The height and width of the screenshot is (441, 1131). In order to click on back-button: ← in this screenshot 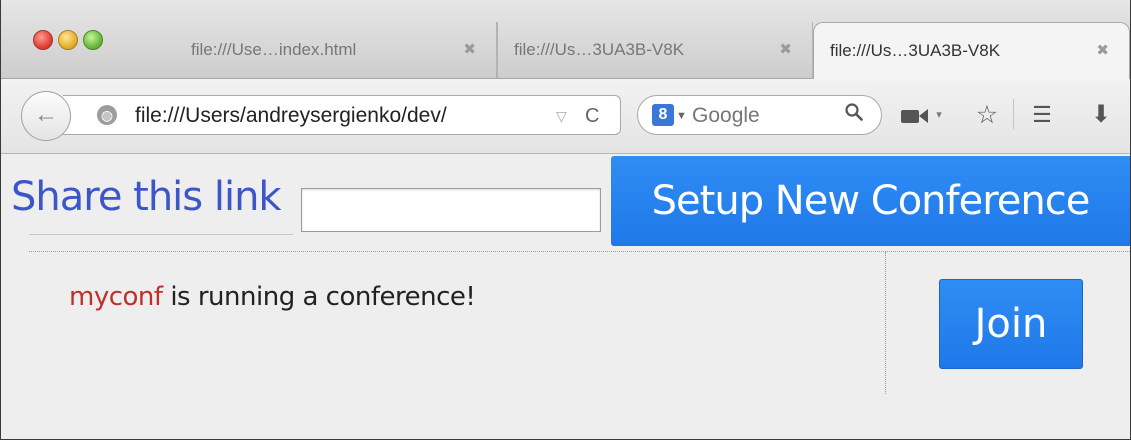, I will do `click(46, 116)`.